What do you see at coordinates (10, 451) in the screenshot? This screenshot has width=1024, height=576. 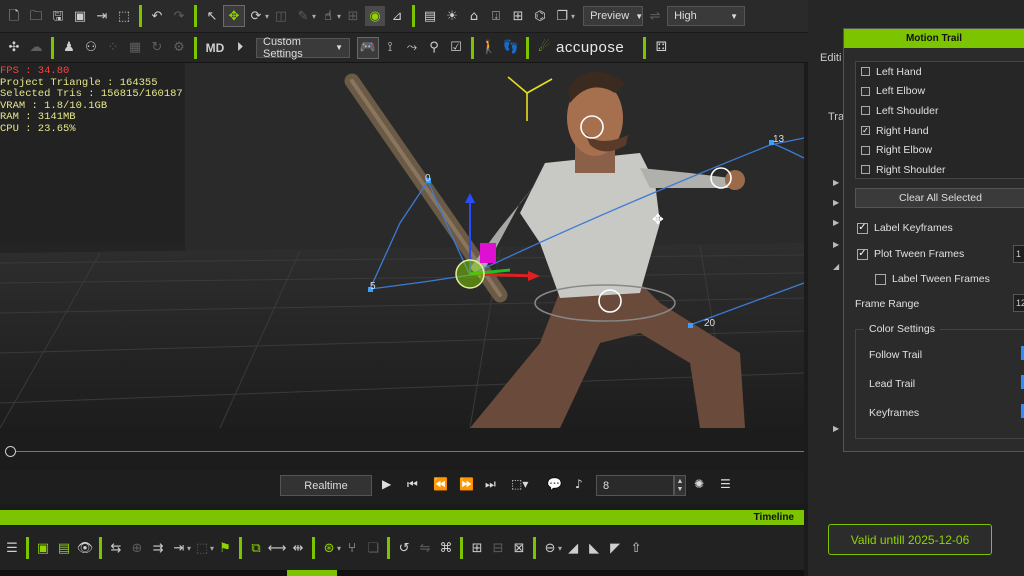 I see `time-slider-handle` at bounding box center [10, 451].